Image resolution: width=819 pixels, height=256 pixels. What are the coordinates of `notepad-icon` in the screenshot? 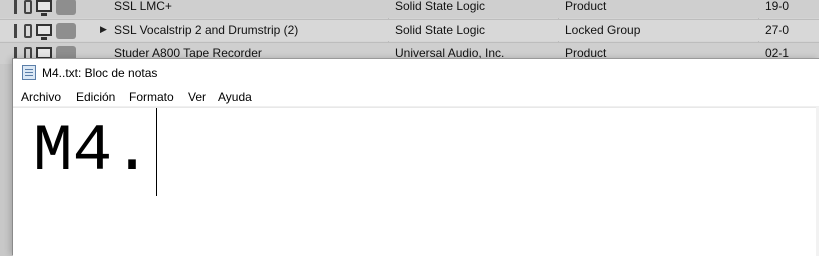 It's located at (29, 72).